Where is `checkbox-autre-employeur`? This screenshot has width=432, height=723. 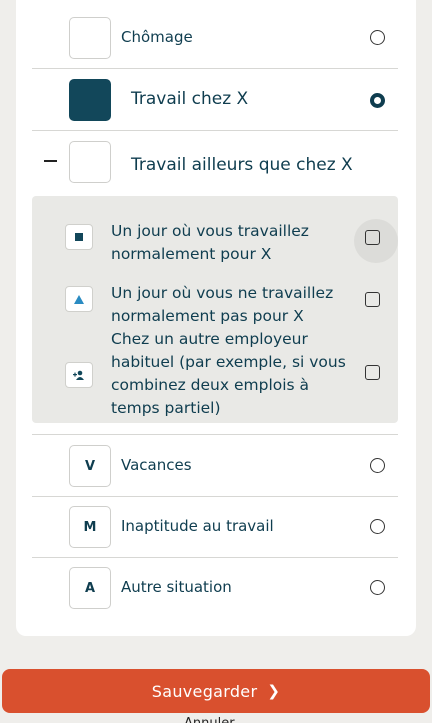
checkbox-autre-employeur is located at coordinates (372, 372).